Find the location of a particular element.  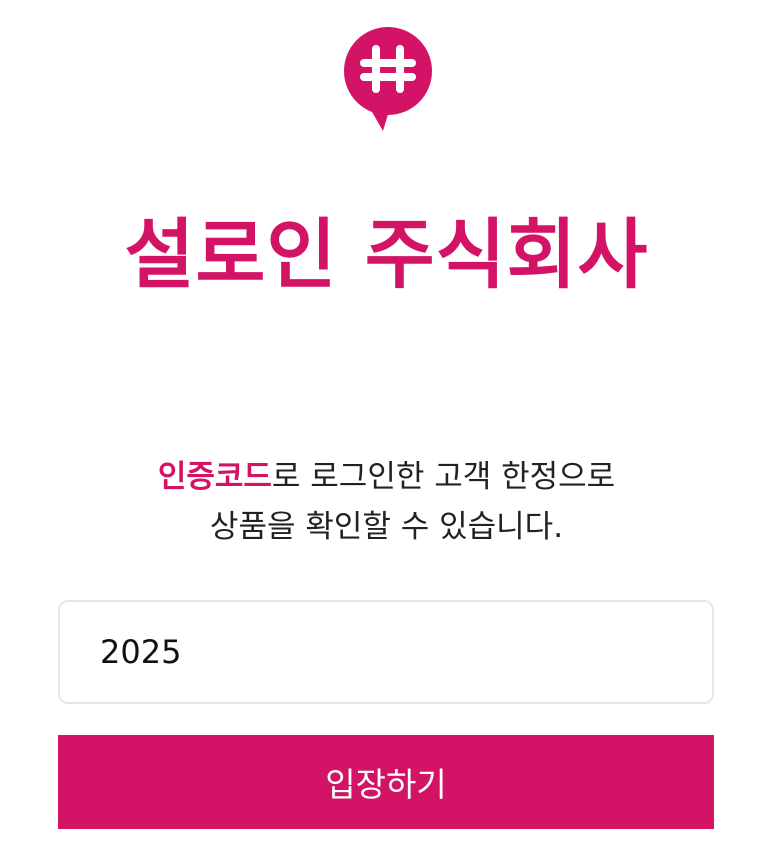

hash-speech-bubble-icon is located at coordinates (388, 79).